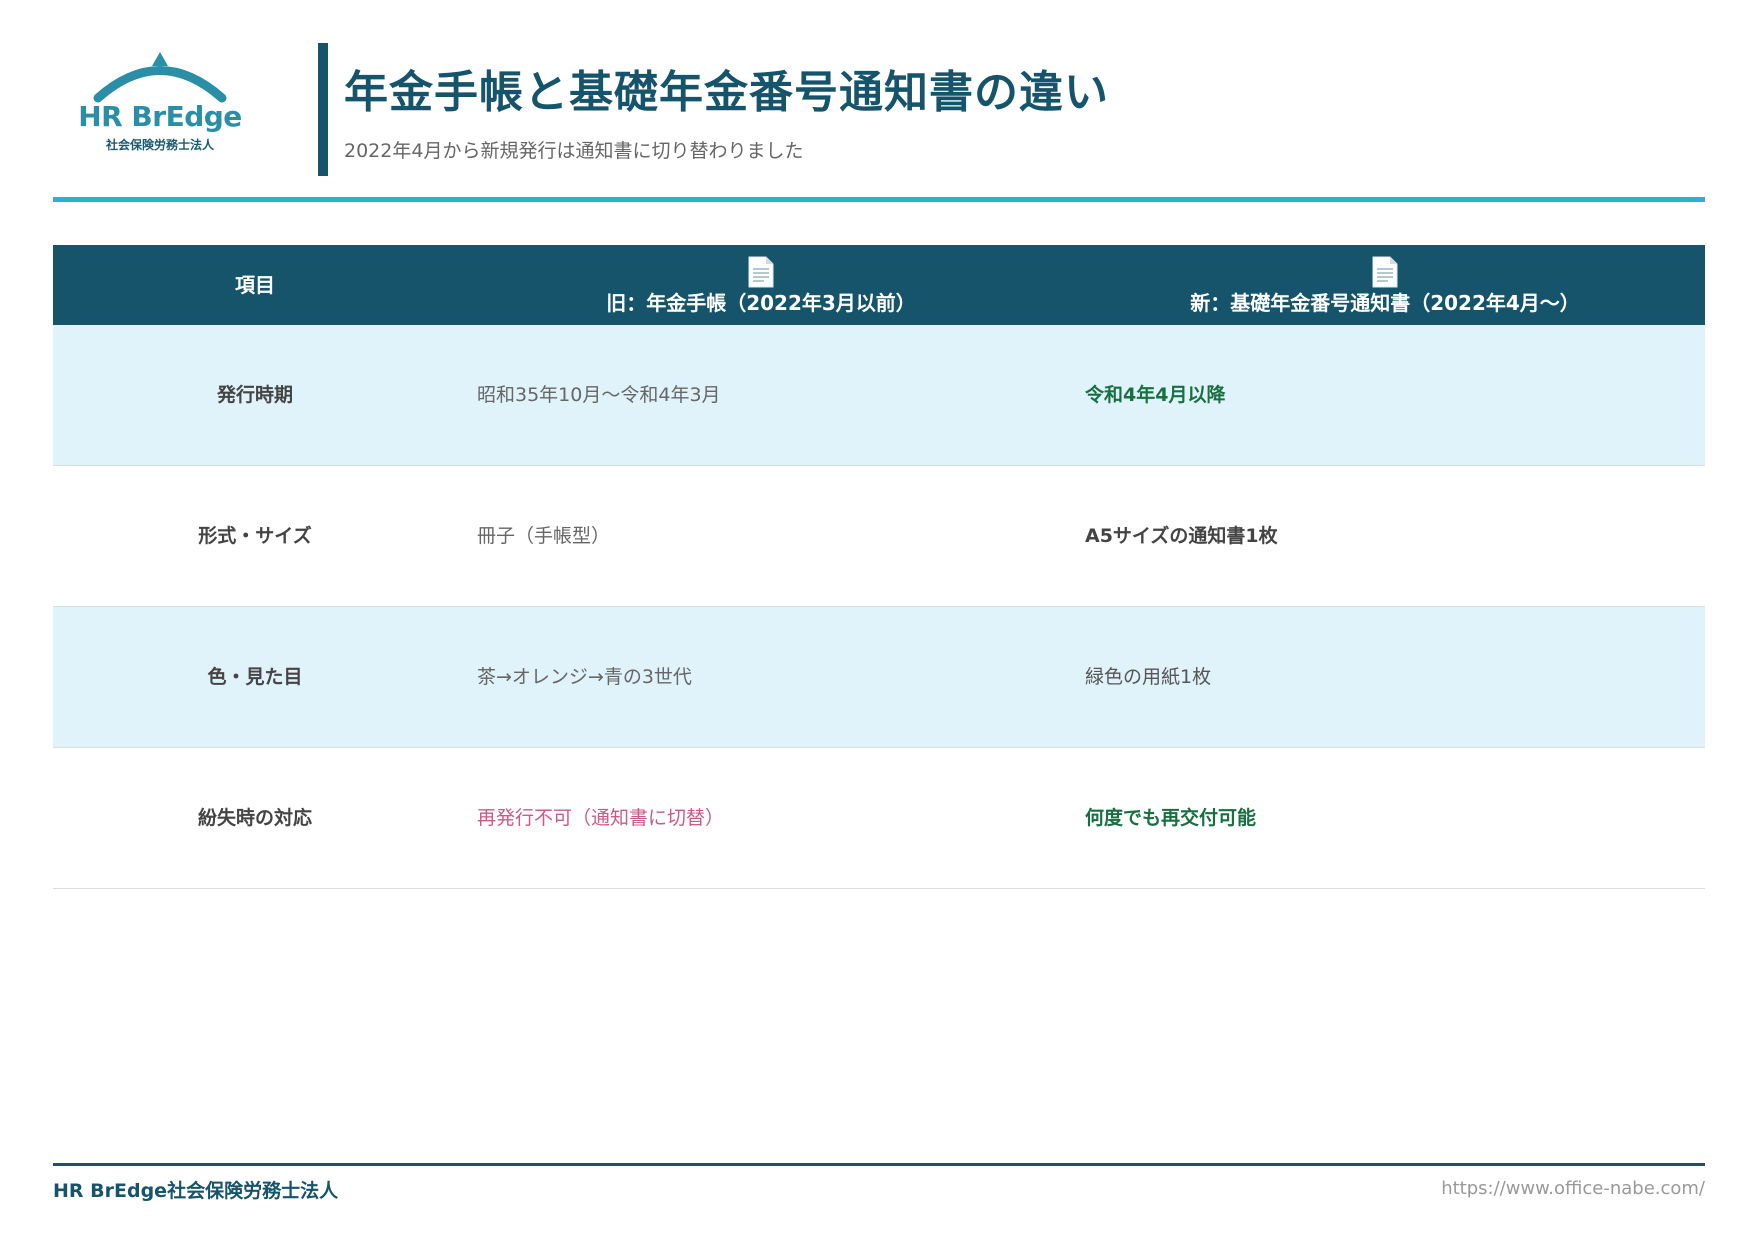 The width and height of the screenshot is (1753, 1240). What do you see at coordinates (726, 92) in the screenshot?
I see `page-title: 年金手帳と基礎年金番号通知書の違い` at bounding box center [726, 92].